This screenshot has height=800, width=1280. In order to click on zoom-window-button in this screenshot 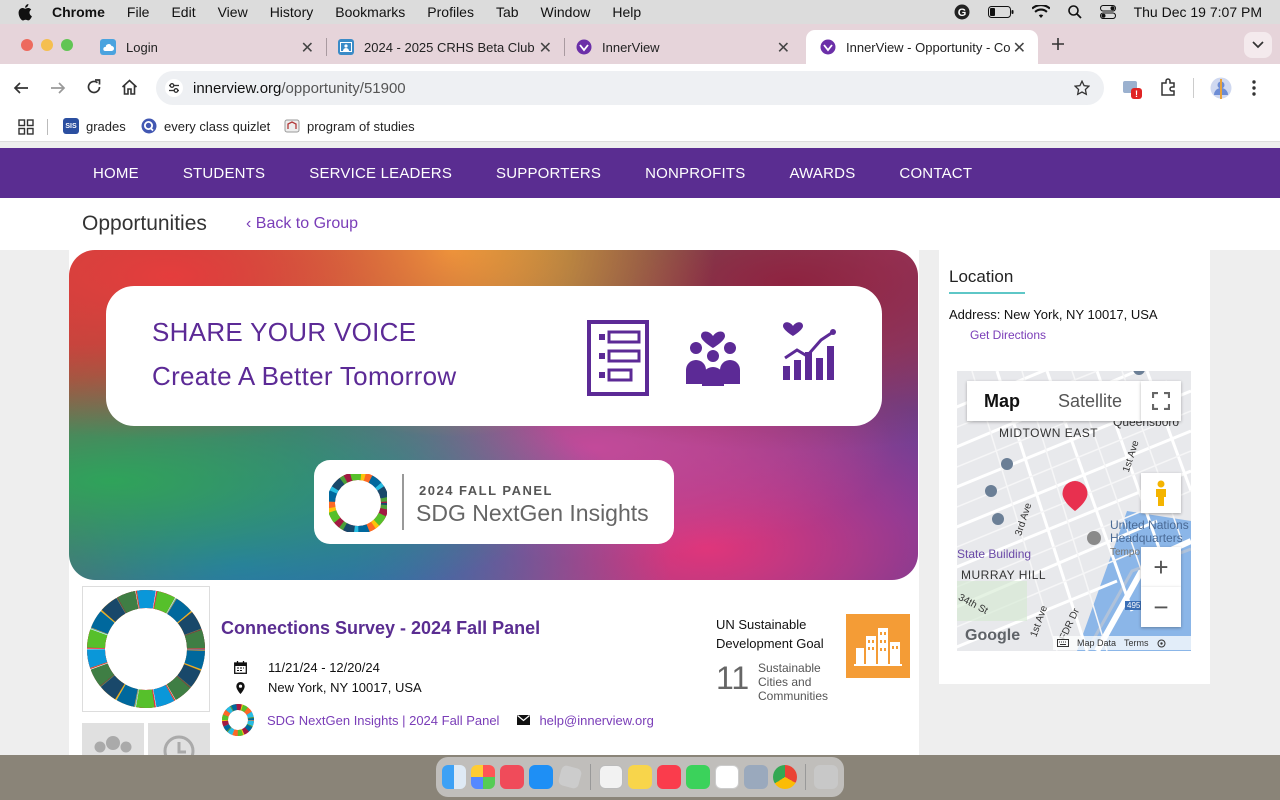, I will do `click(67, 45)`.